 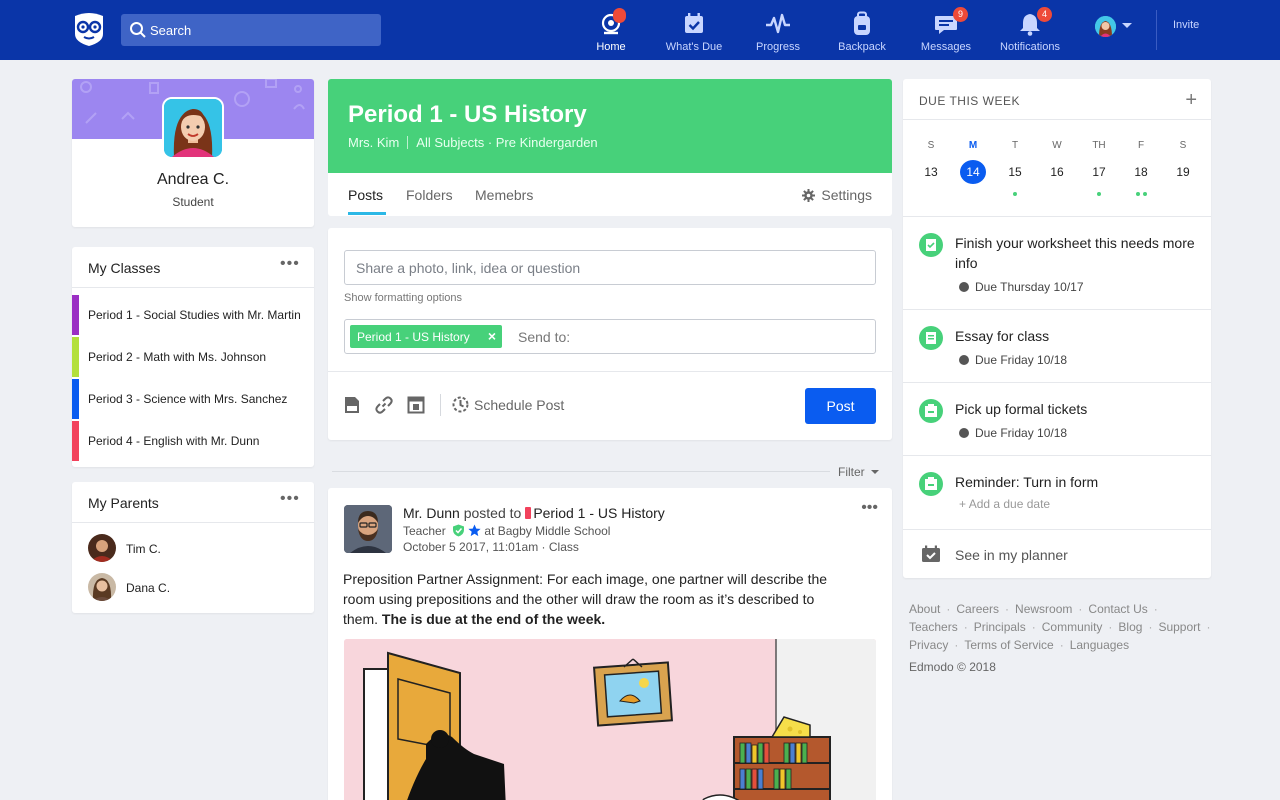 What do you see at coordinates (611, 47) in the screenshot?
I see `nav-home-label: Home` at bounding box center [611, 47].